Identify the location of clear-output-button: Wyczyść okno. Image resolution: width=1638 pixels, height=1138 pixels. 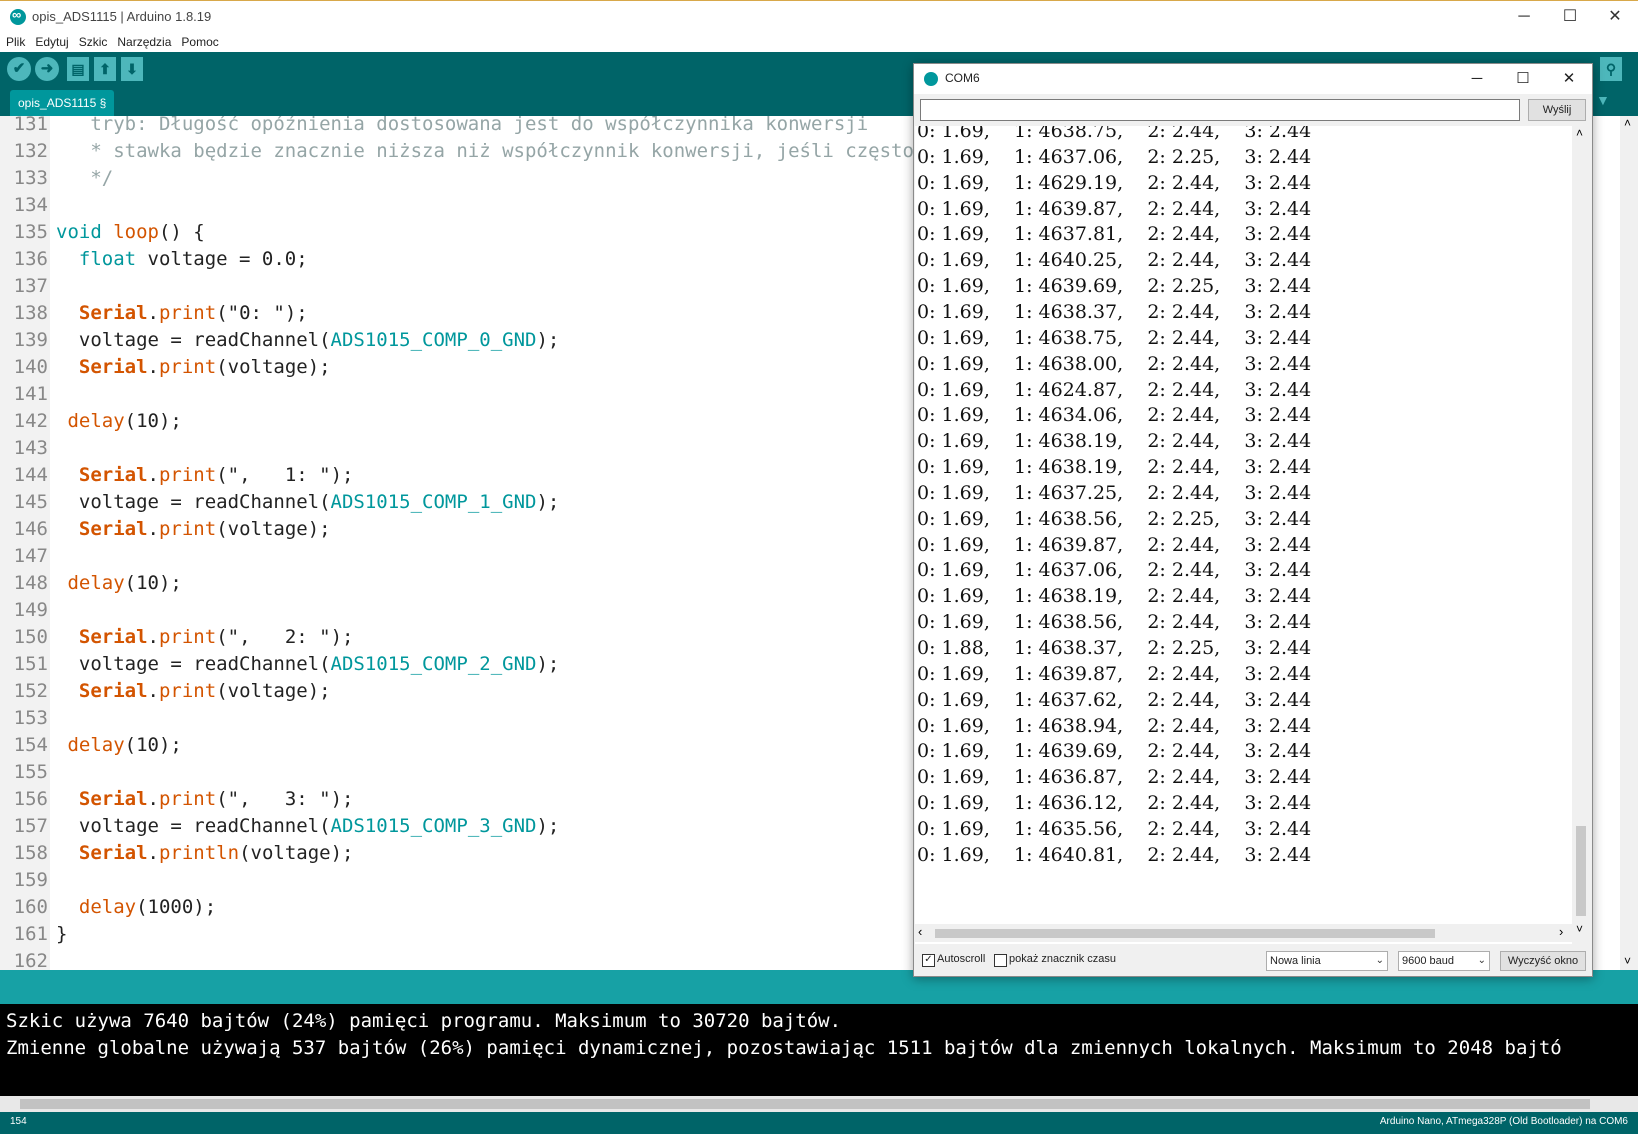
(1543, 961).